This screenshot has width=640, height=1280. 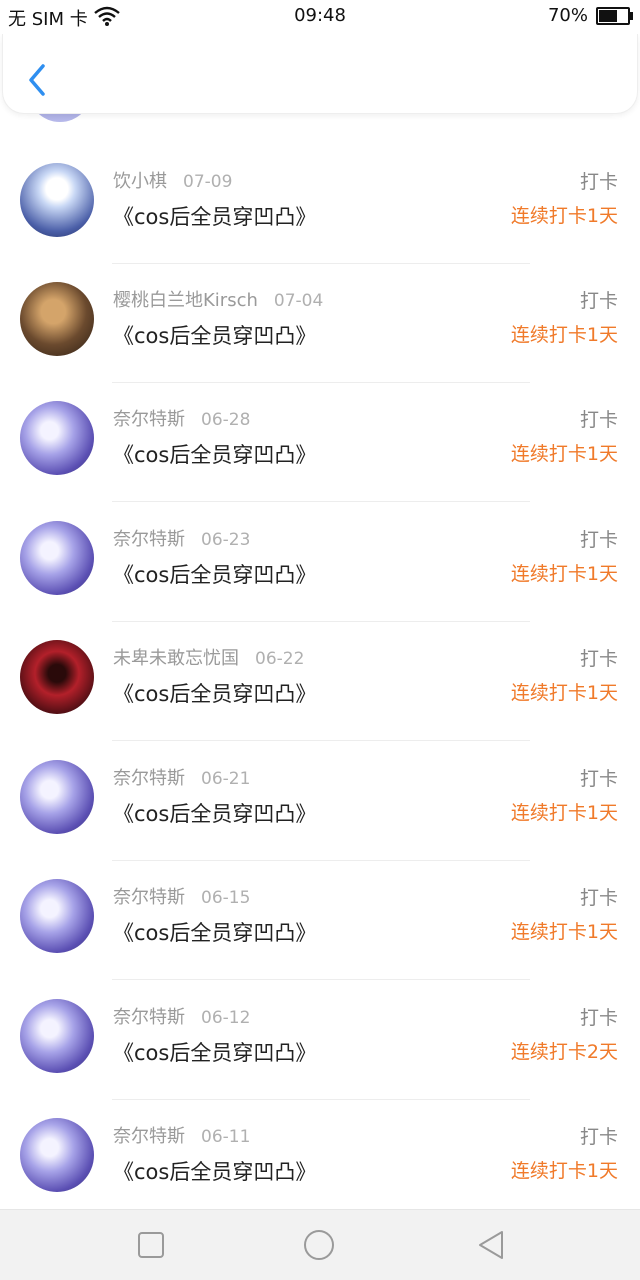 What do you see at coordinates (590, 15) in the screenshot?
I see `status-right: 70%` at bounding box center [590, 15].